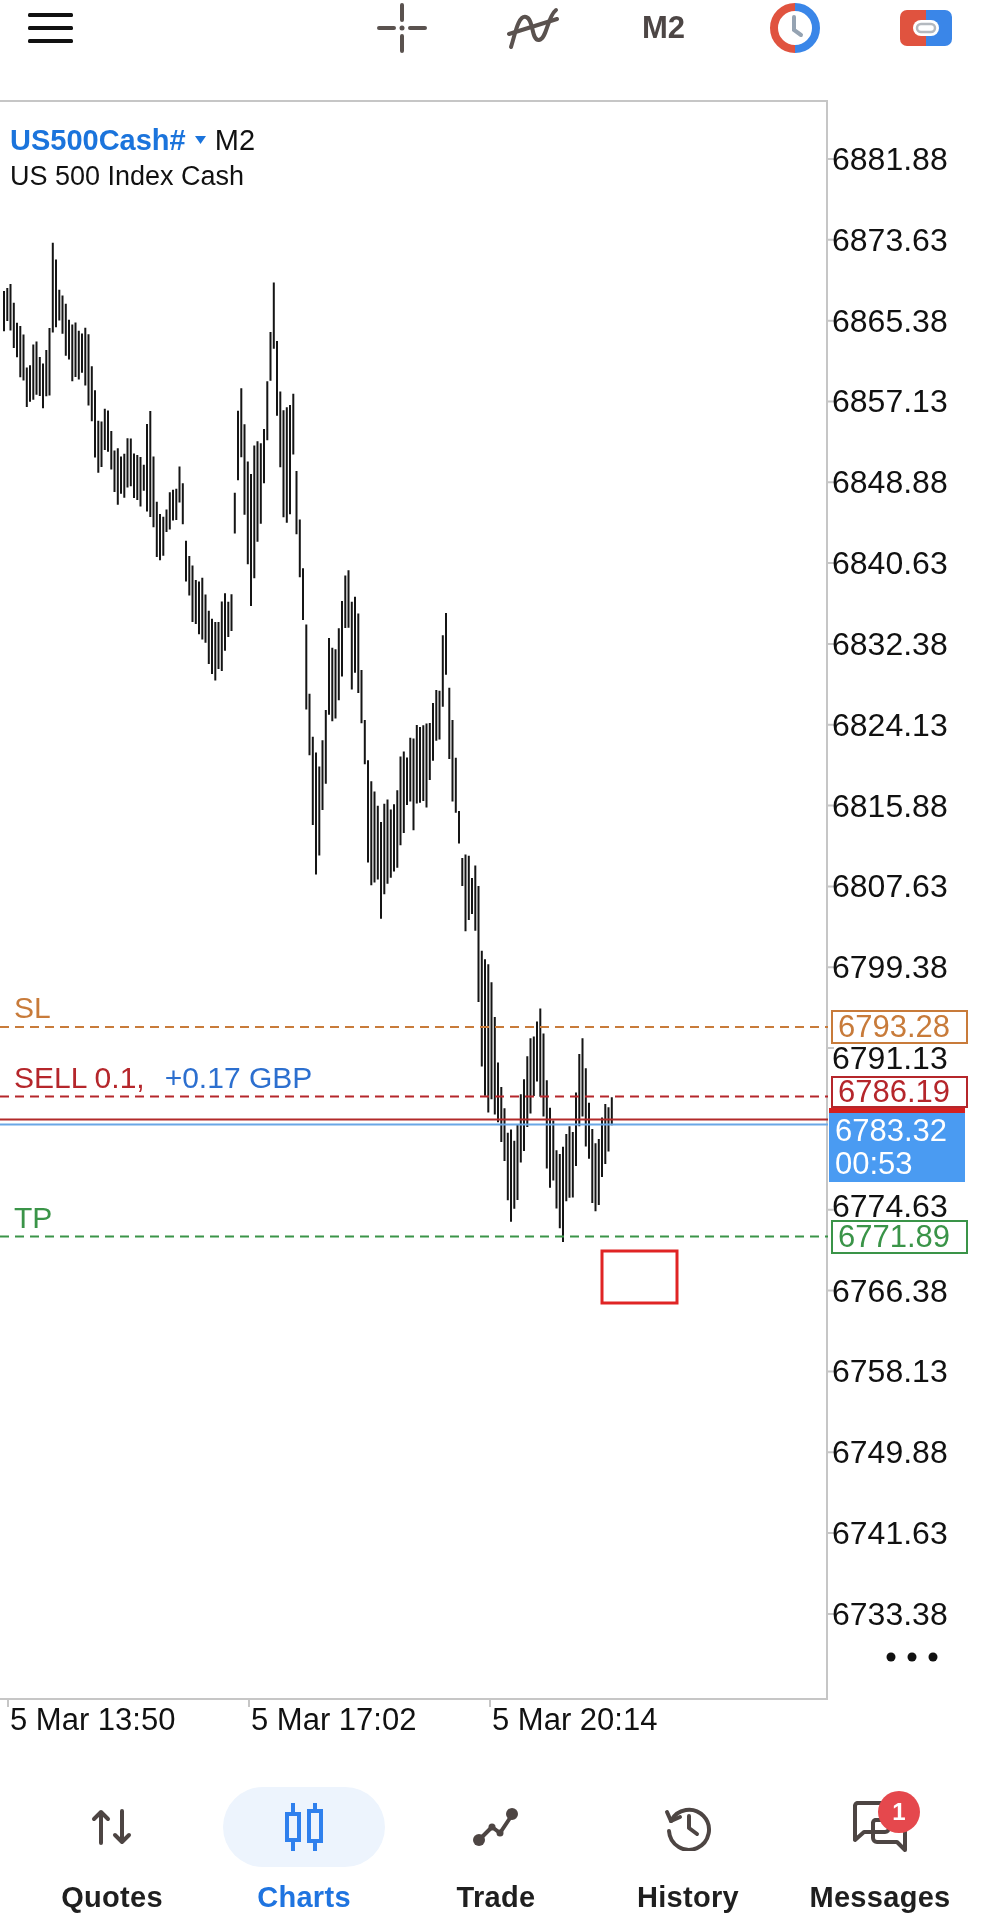 This screenshot has height=1920, width=992. What do you see at coordinates (892, 1130) in the screenshot?
I see `current-price: 6783.32` at bounding box center [892, 1130].